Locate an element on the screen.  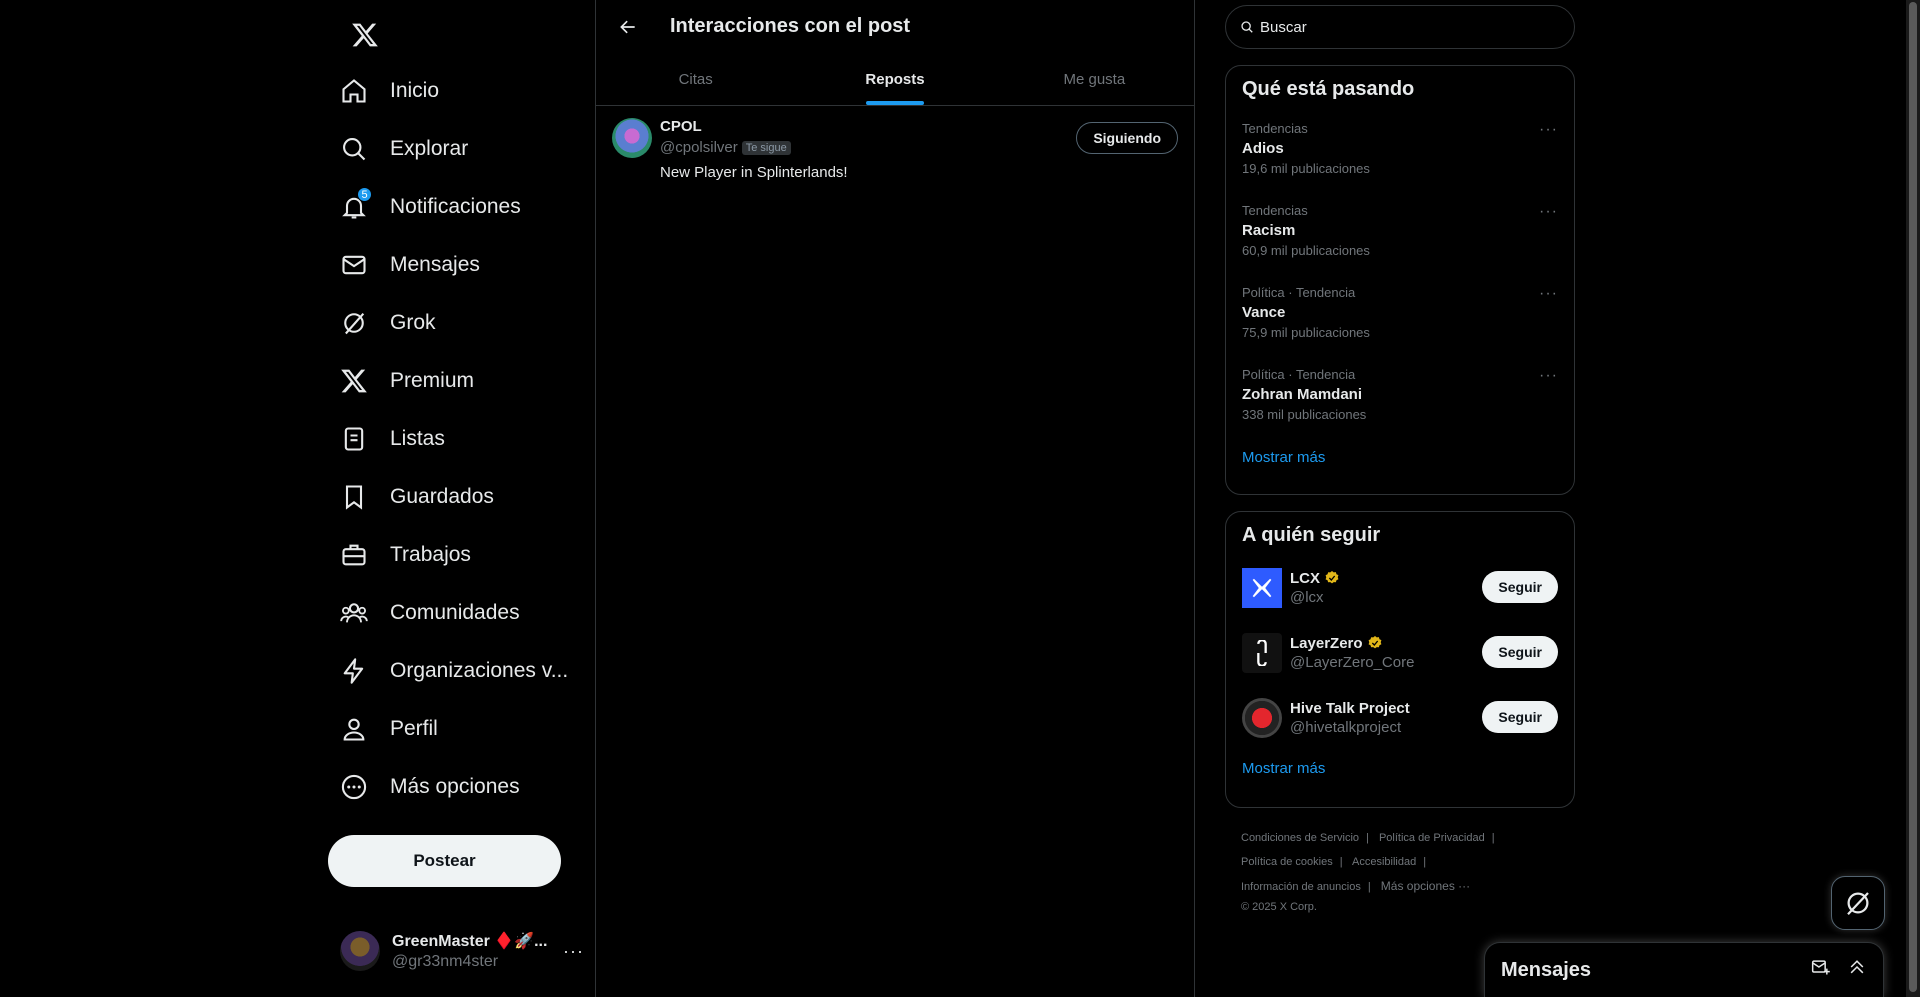
scrollbar-thumb is located at coordinates (1913, 497).